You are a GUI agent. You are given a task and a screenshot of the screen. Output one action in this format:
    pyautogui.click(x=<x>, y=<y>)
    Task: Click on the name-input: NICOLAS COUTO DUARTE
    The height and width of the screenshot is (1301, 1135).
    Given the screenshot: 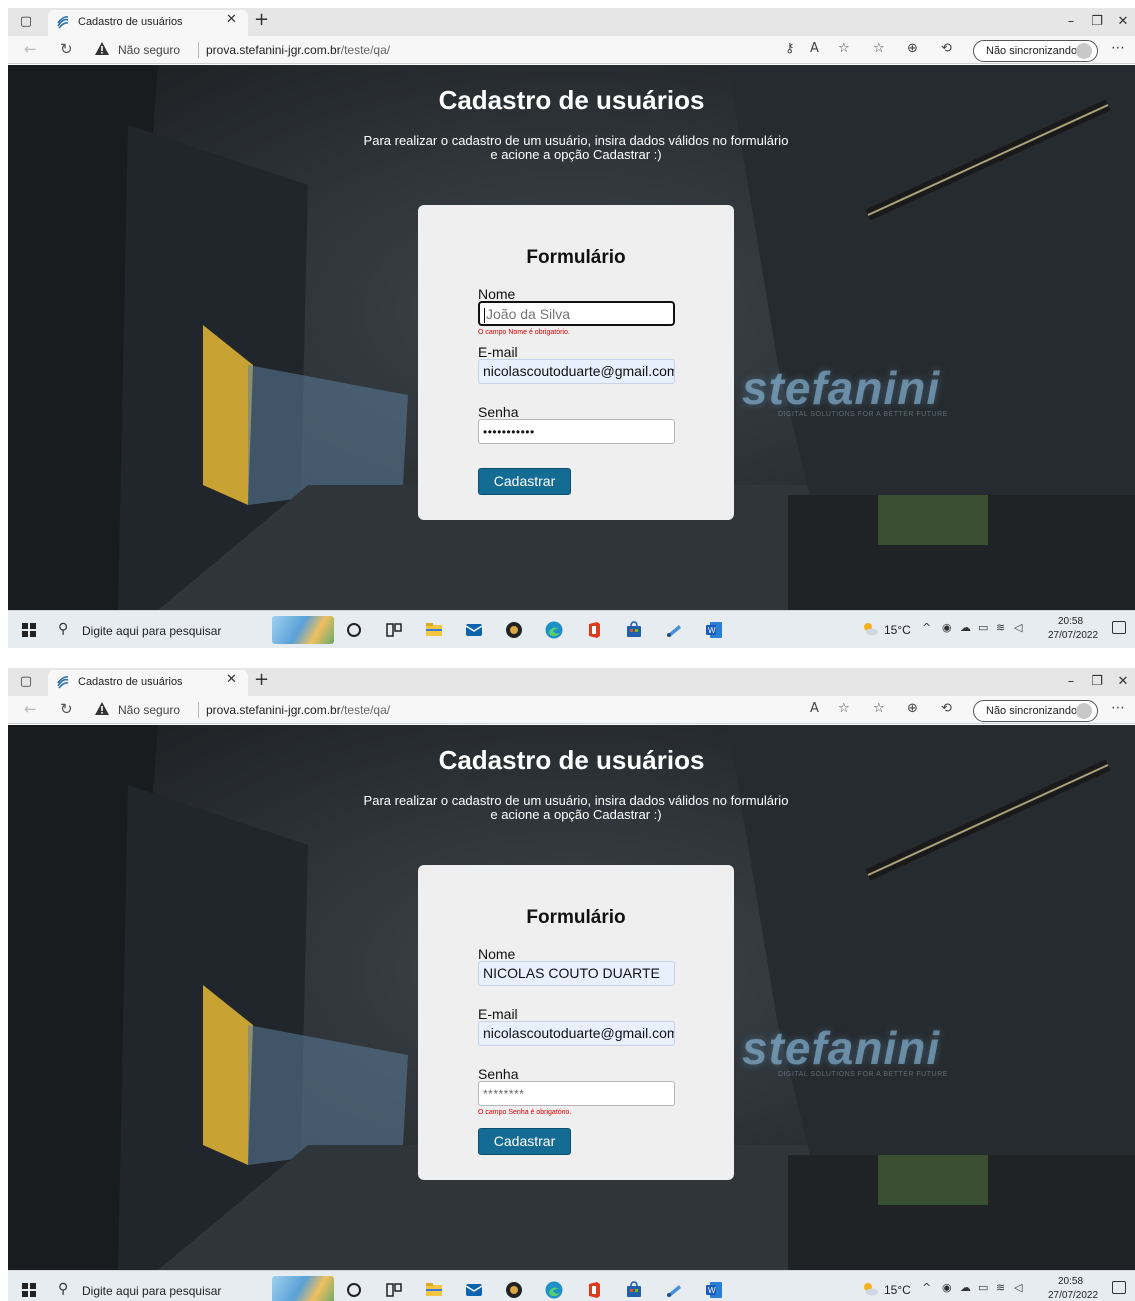 What is the action you would take?
    pyautogui.click(x=576, y=973)
    